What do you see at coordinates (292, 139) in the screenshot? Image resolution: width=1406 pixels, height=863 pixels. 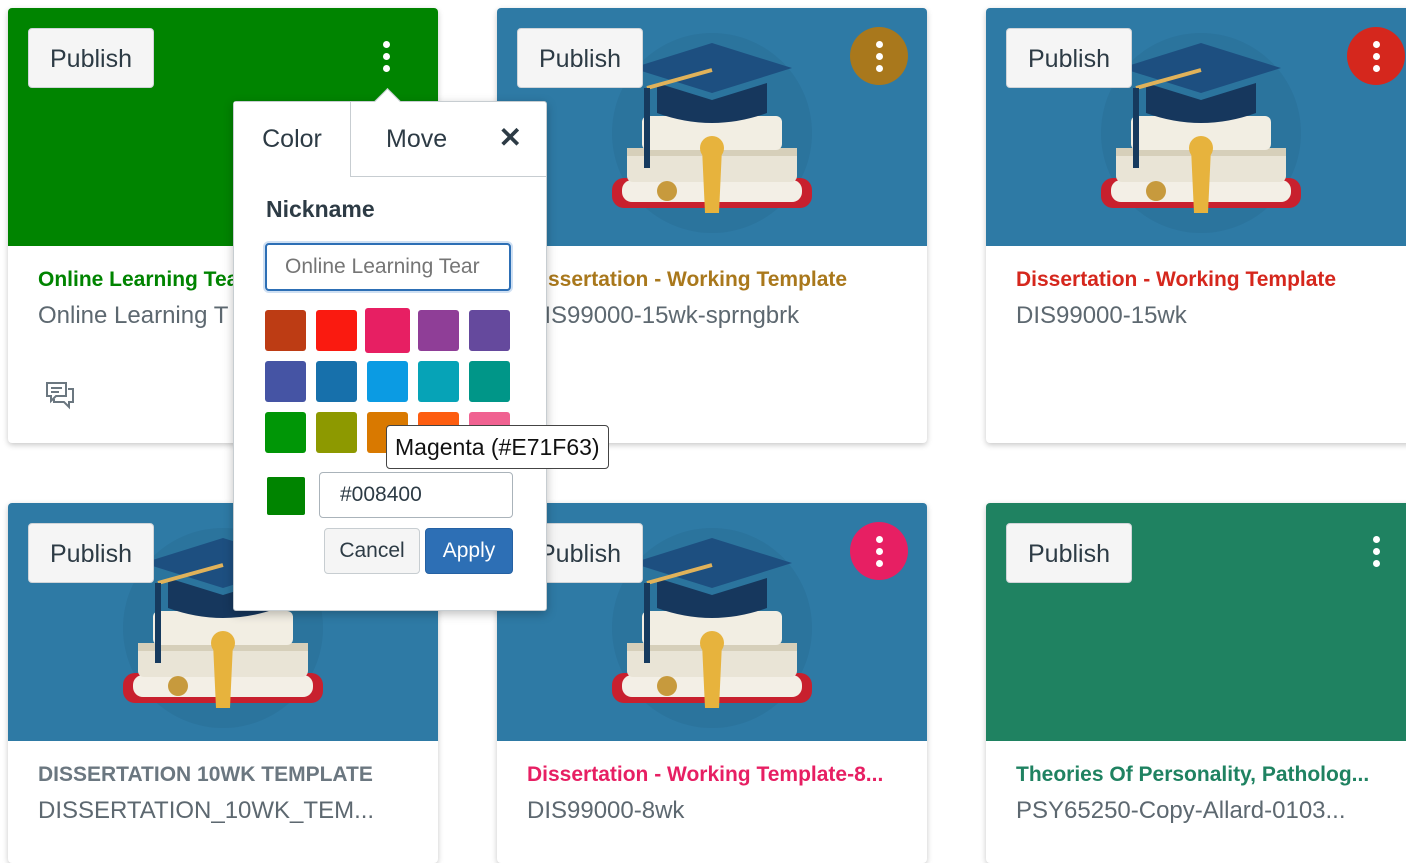 I see `tab-color: Color` at bounding box center [292, 139].